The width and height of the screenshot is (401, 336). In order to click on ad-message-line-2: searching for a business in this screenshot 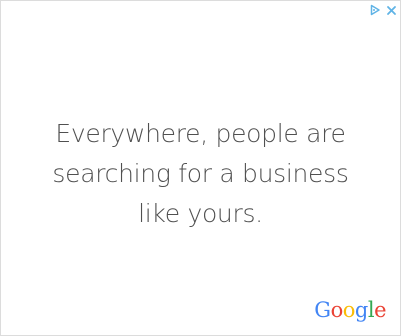, I will do `click(200, 174)`.